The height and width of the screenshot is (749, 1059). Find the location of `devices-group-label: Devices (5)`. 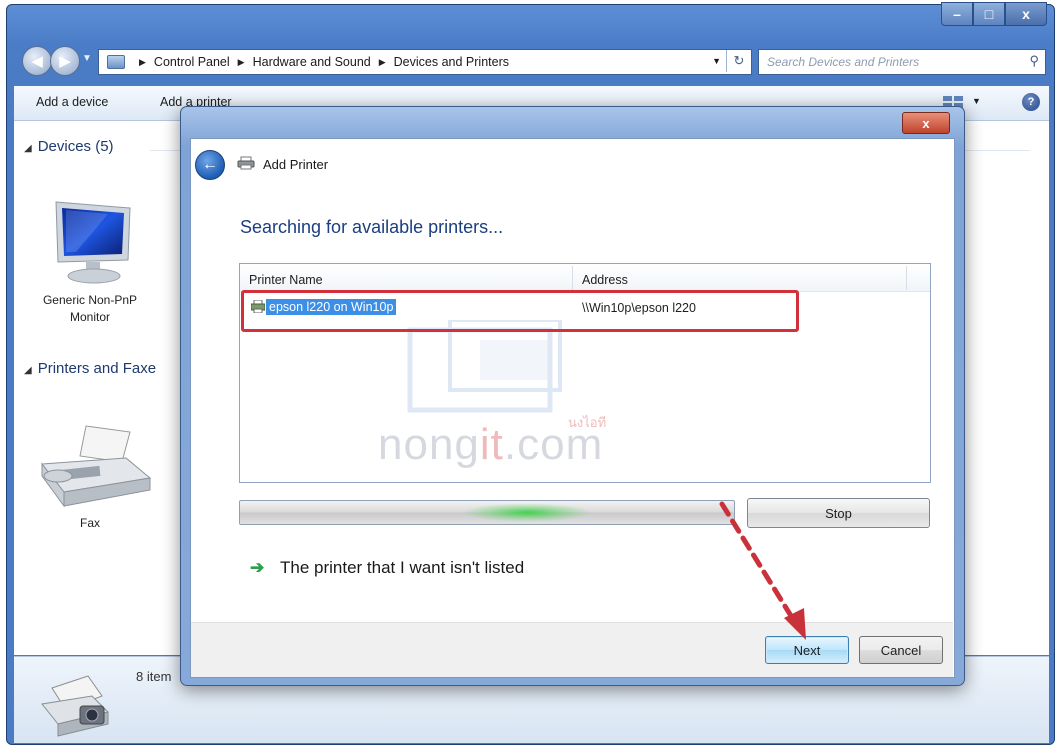

devices-group-label: Devices (5) is located at coordinates (75, 146).